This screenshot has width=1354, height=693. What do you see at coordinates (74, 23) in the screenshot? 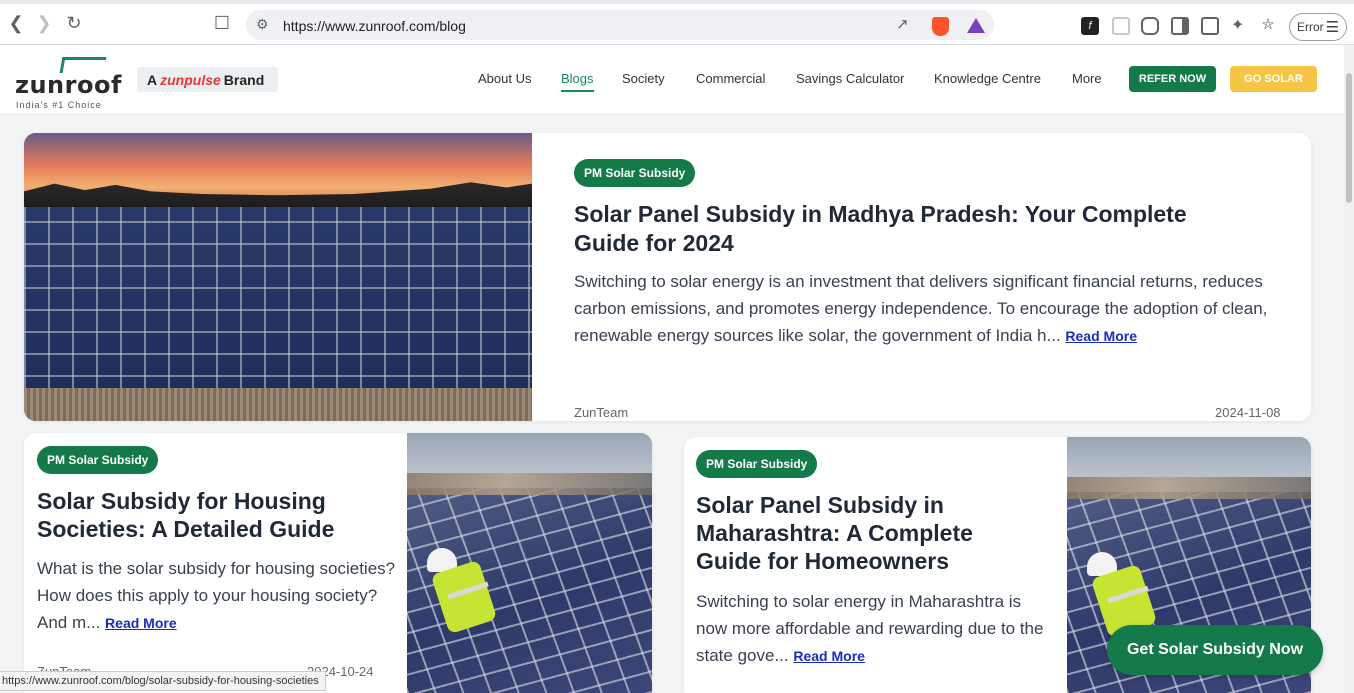
I see `reload-icon: ↻` at bounding box center [74, 23].